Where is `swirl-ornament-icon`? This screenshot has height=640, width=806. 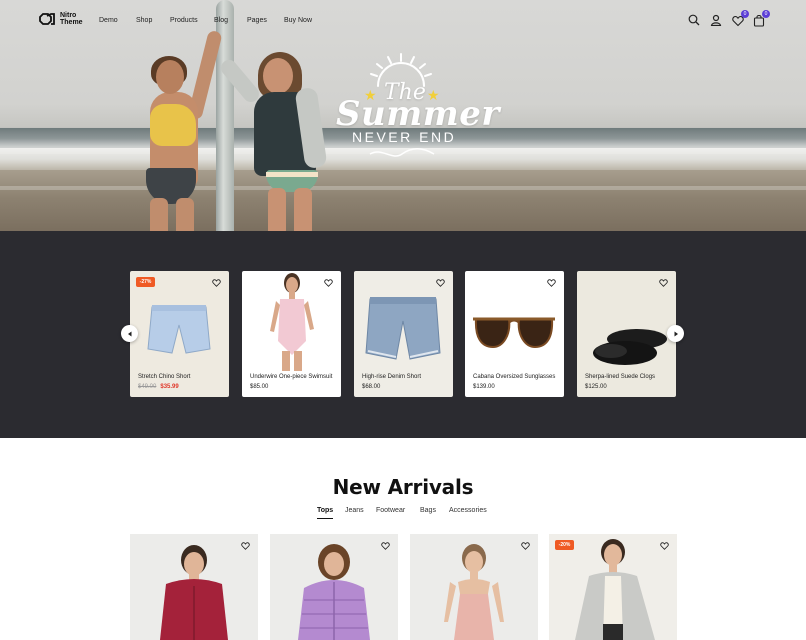
swirl-ornament-icon is located at coordinates (402, 152).